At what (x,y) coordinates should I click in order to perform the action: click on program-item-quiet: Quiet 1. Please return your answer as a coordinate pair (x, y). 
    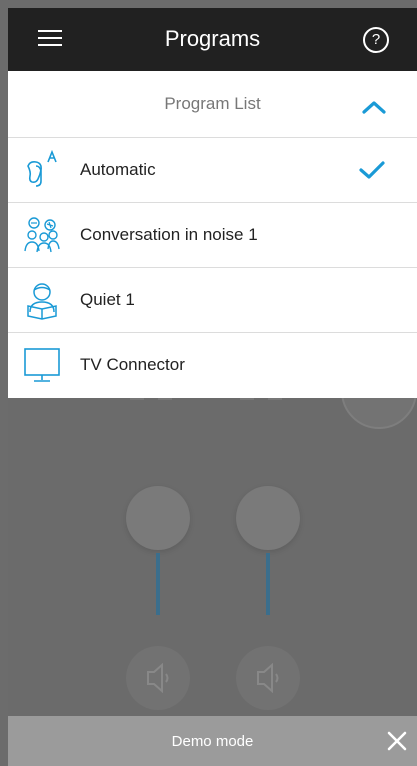
    Looking at the image, I should click on (212, 300).